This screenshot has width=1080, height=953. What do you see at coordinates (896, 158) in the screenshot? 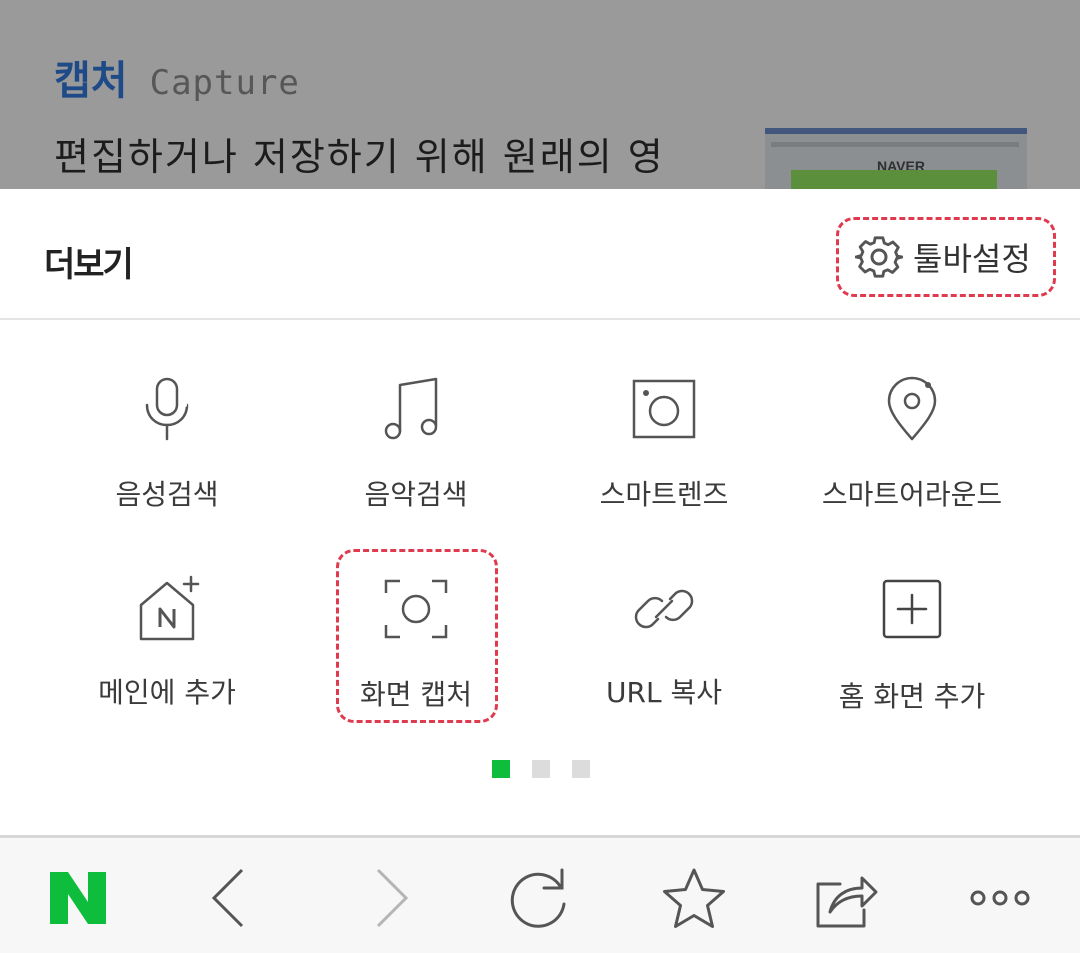
I see `background-thumbnail: NAVER` at bounding box center [896, 158].